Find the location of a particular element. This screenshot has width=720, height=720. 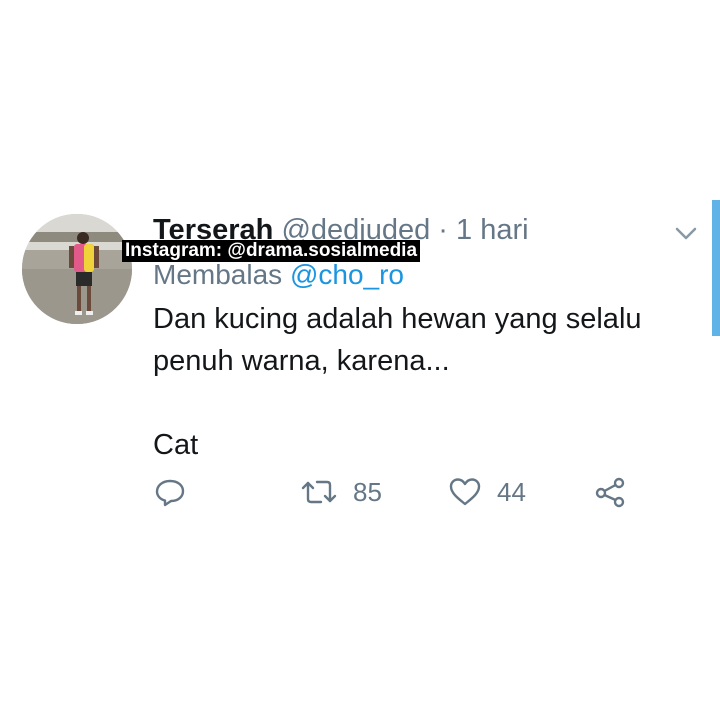

reply-icon is located at coordinates (170, 492).